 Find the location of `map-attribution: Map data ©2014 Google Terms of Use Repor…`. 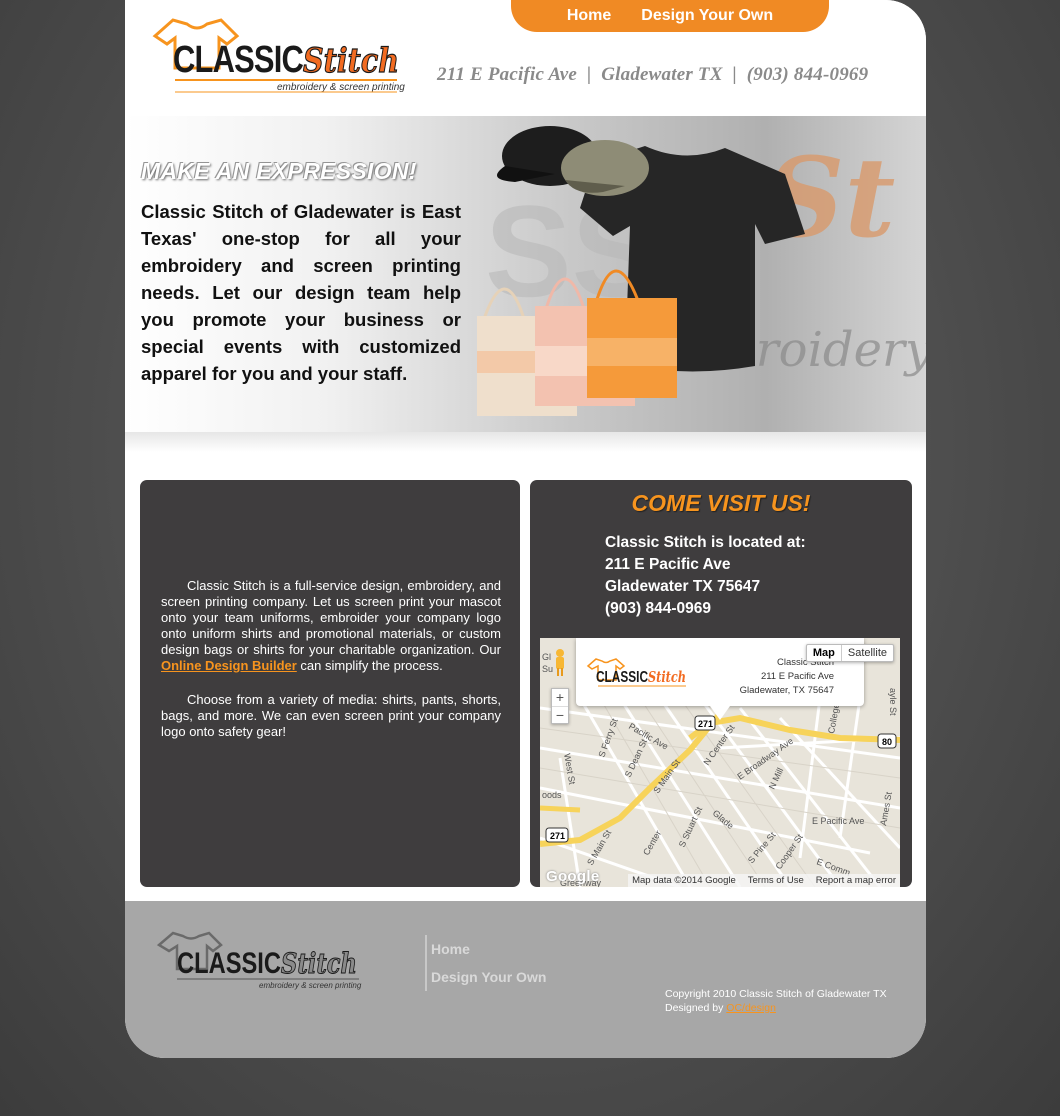

map-attribution: Map data ©2014 Google Terms of Use Repor… is located at coordinates (764, 880).